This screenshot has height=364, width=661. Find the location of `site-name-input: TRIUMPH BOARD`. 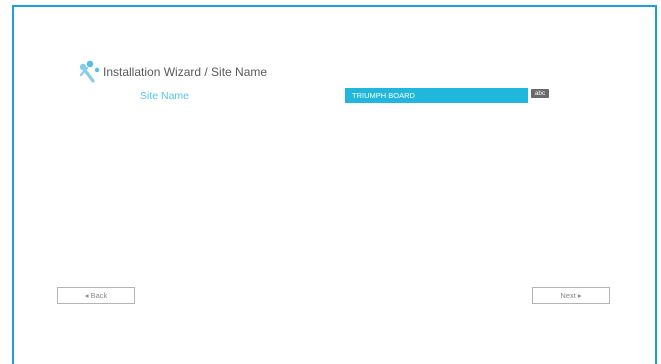

site-name-input: TRIUMPH BOARD is located at coordinates (436, 95).